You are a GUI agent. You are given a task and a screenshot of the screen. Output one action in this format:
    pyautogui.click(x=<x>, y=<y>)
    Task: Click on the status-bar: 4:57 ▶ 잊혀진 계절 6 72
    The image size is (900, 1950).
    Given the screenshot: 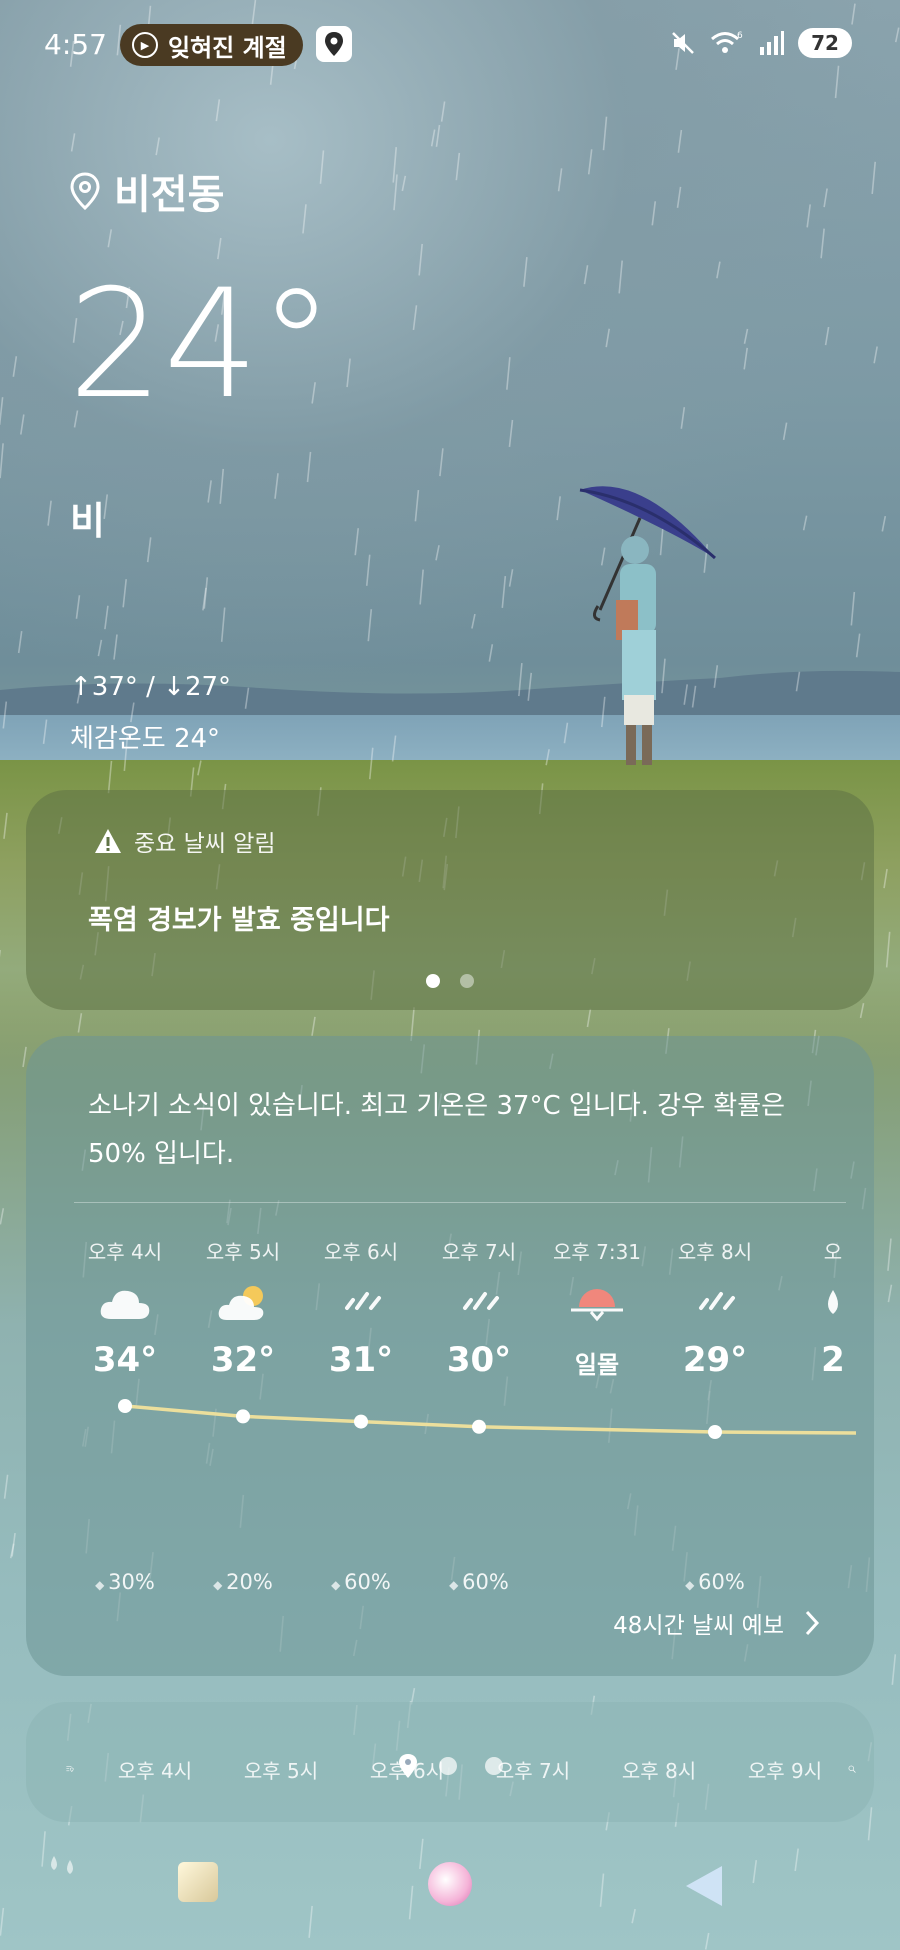 What is the action you would take?
    pyautogui.click(x=450, y=45)
    